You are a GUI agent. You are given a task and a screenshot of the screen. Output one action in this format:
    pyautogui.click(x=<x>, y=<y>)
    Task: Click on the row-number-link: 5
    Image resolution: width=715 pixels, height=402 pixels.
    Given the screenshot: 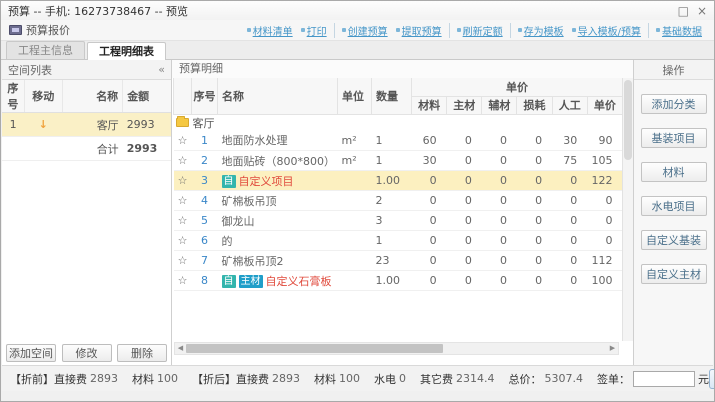 What is the action you would take?
    pyautogui.click(x=204, y=220)
    